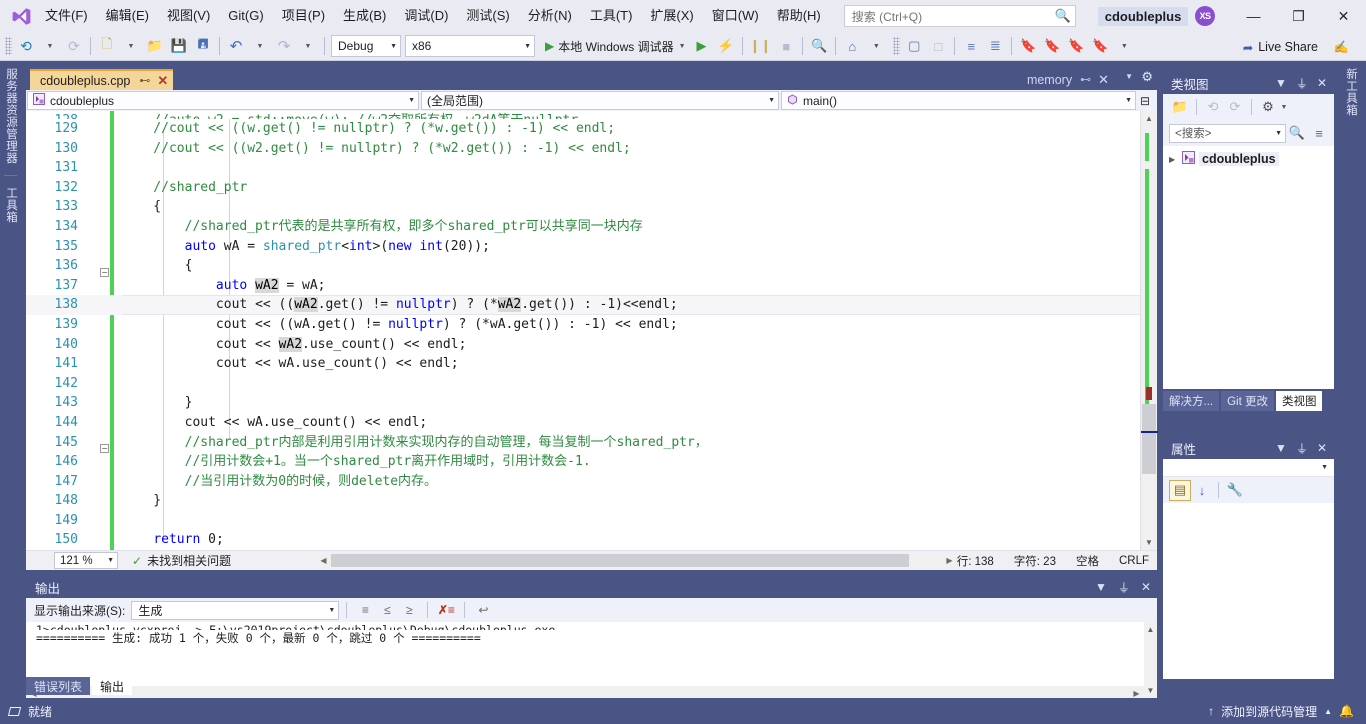  Describe the element at coordinates (470, 46) in the screenshot. I see `solution-platform-select: x86 ▼` at that location.